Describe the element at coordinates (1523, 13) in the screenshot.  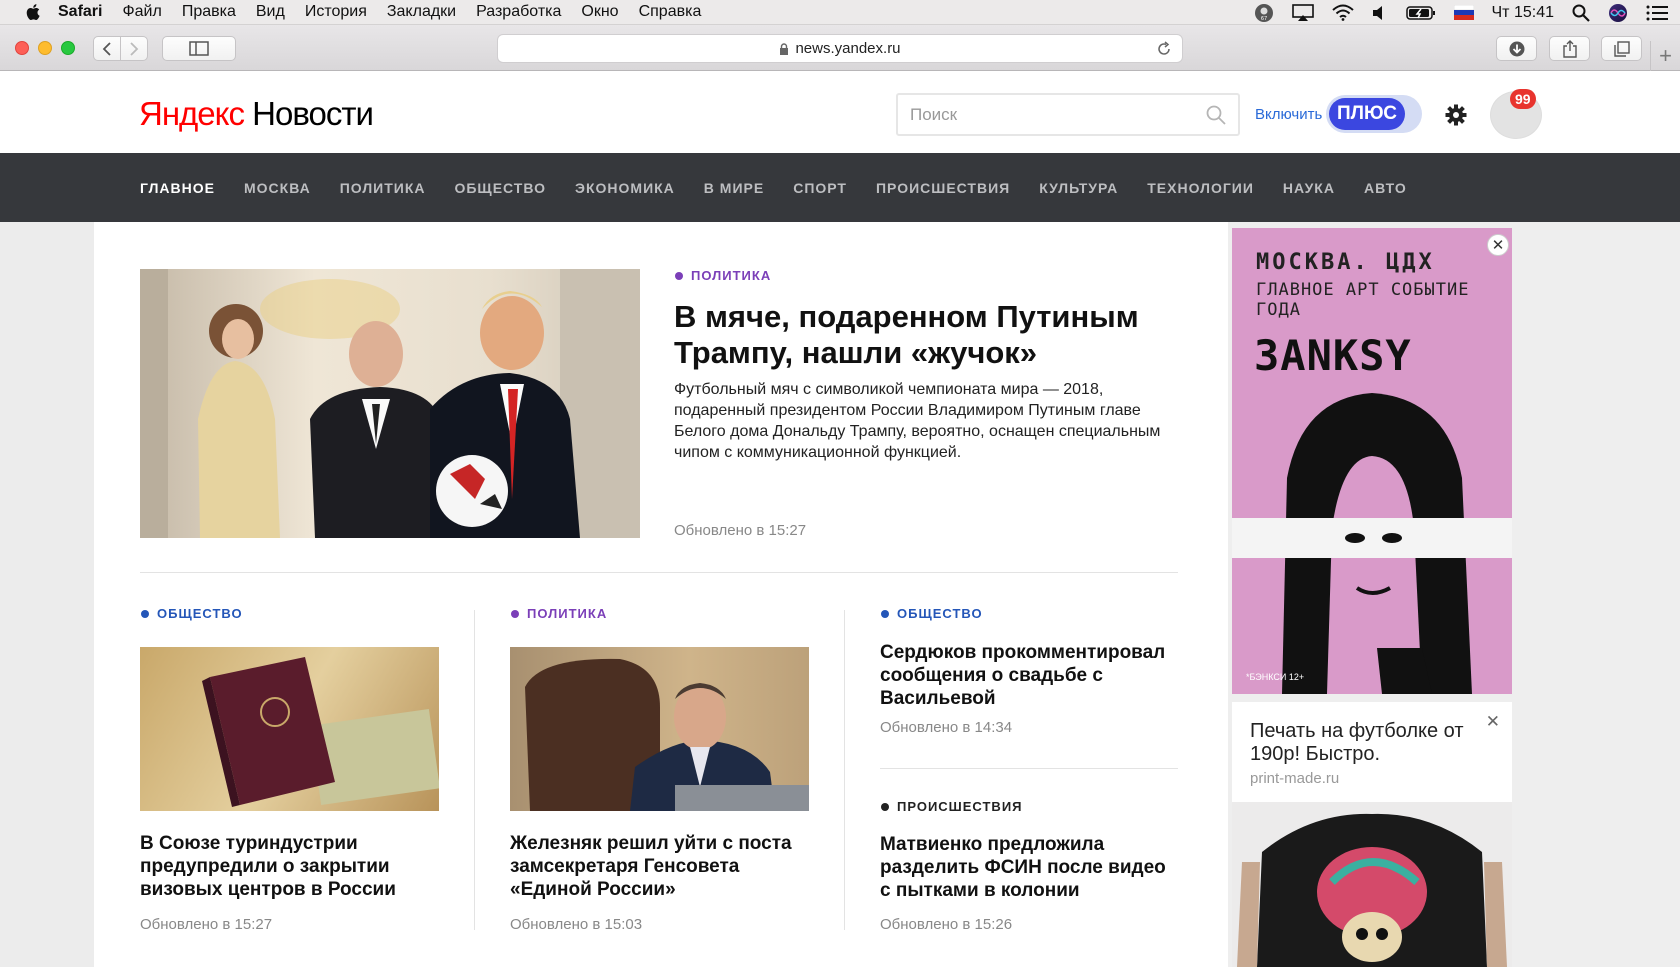
I see `clock: Чт 15:41` at that location.